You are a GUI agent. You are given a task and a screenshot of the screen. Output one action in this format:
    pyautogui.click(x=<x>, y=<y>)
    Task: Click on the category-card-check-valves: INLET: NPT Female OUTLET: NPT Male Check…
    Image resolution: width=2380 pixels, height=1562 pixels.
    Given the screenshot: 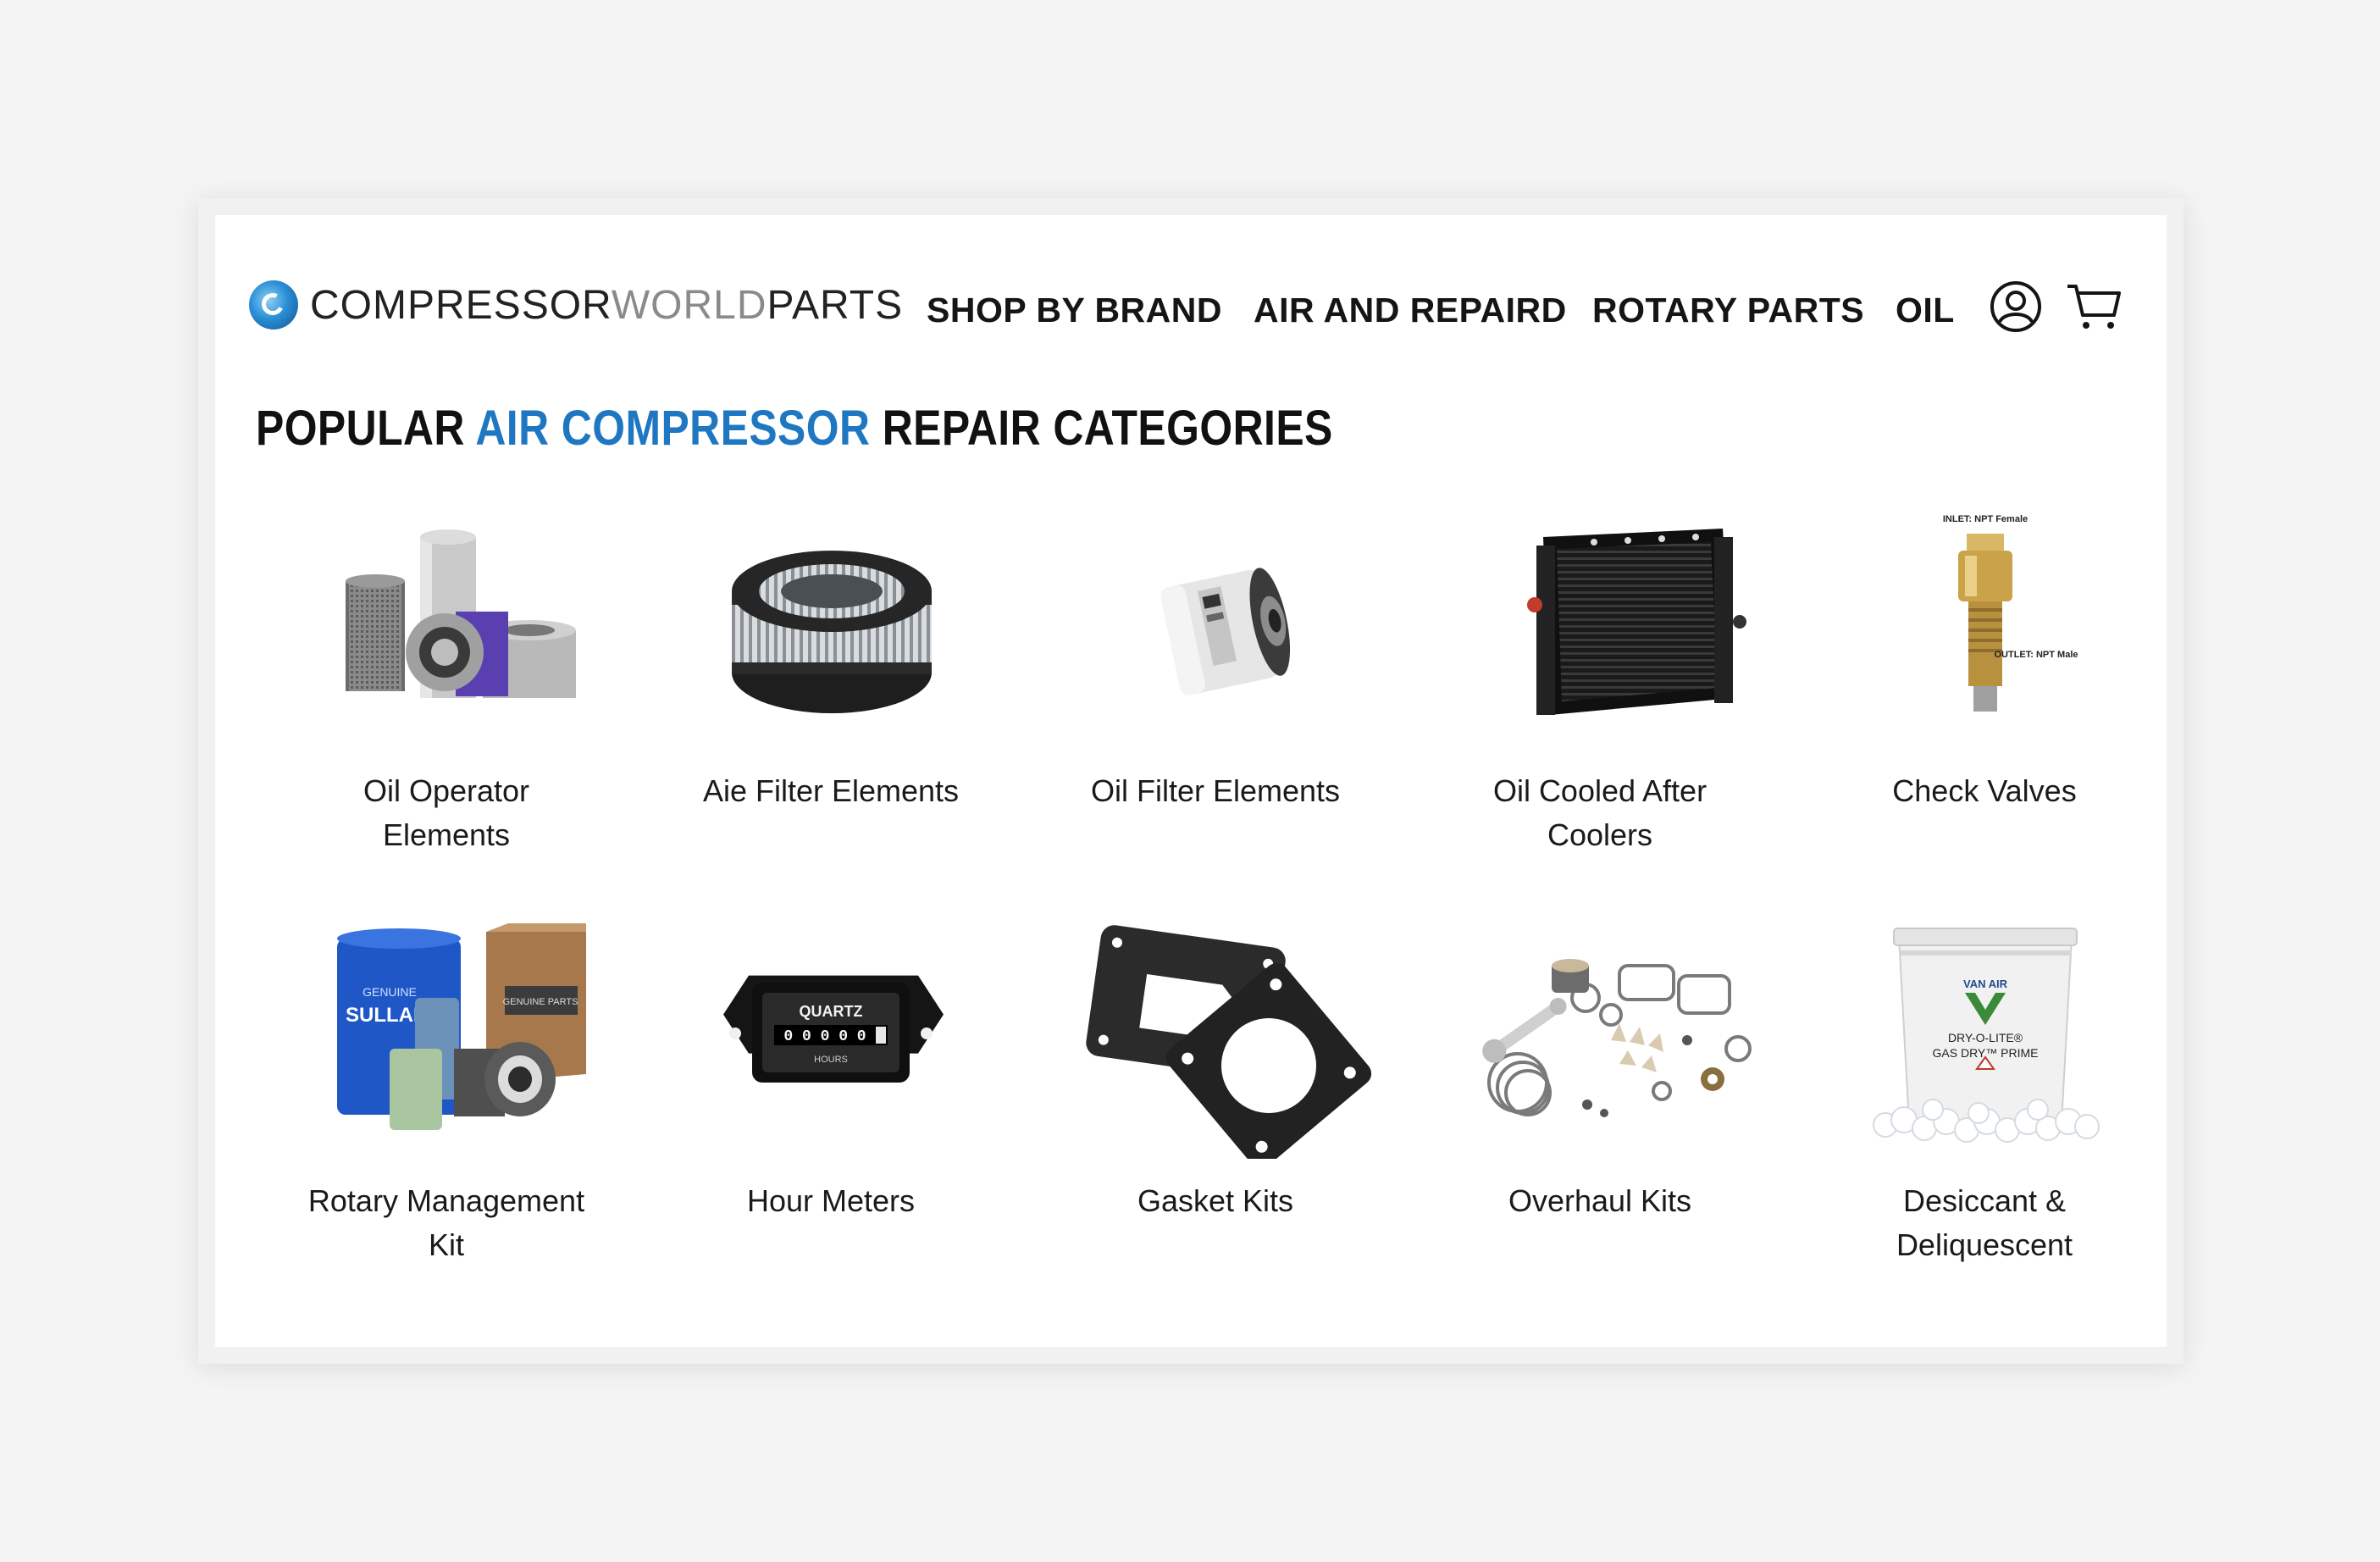 What is the action you would take?
    pyautogui.click(x=1985, y=658)
    